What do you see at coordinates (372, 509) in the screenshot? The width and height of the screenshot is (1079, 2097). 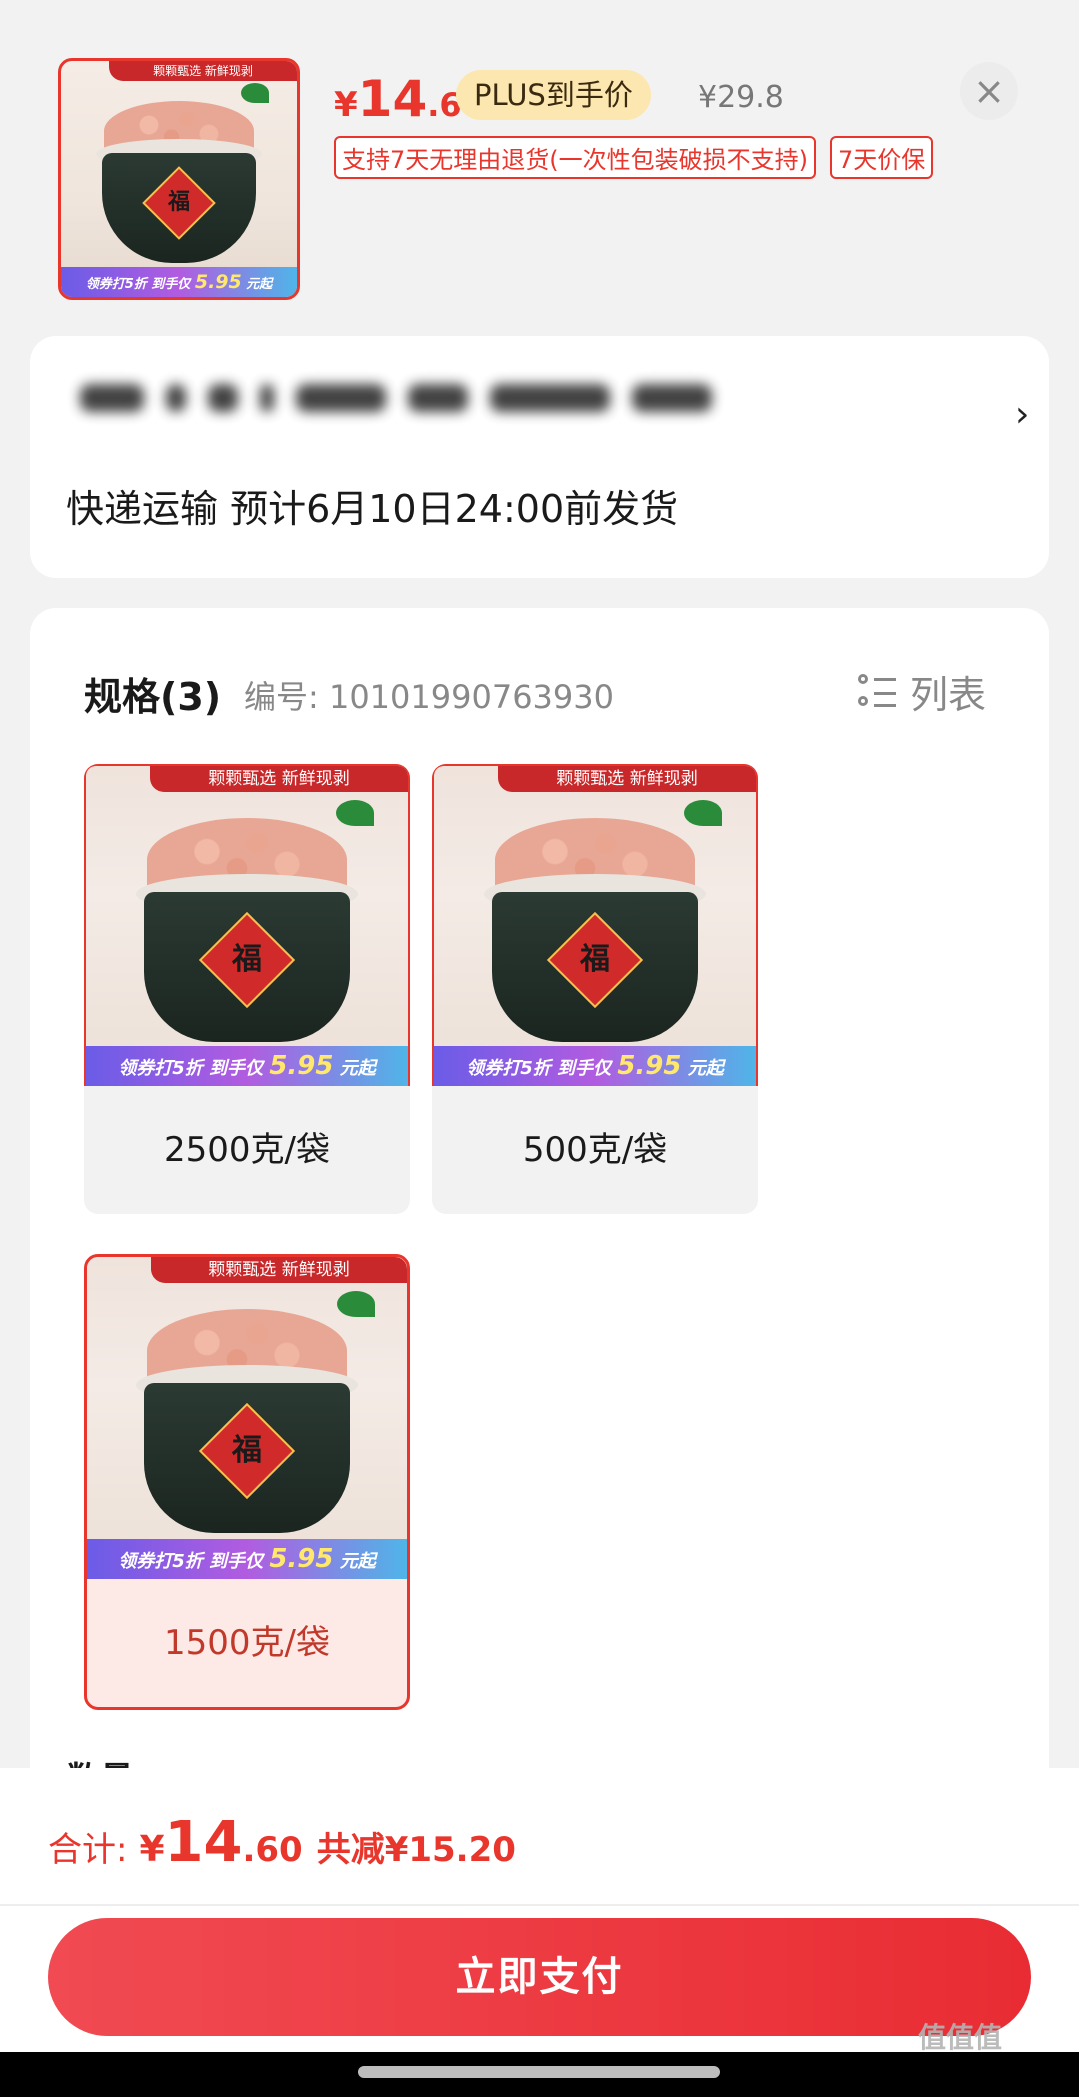 I see `shipping-estimate: 快递运输 预计6月10日24:00前发货` at bounding box center [372, 509].